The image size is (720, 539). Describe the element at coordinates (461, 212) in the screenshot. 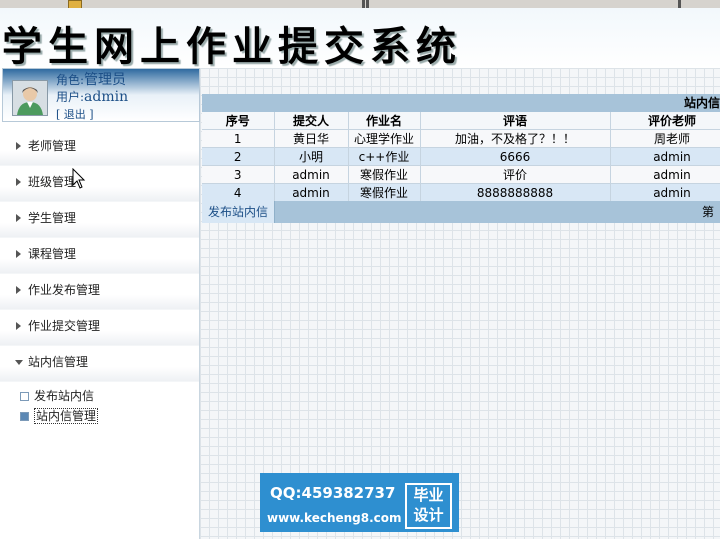

I see `panel-footer: 发布站内信 第` at that location.